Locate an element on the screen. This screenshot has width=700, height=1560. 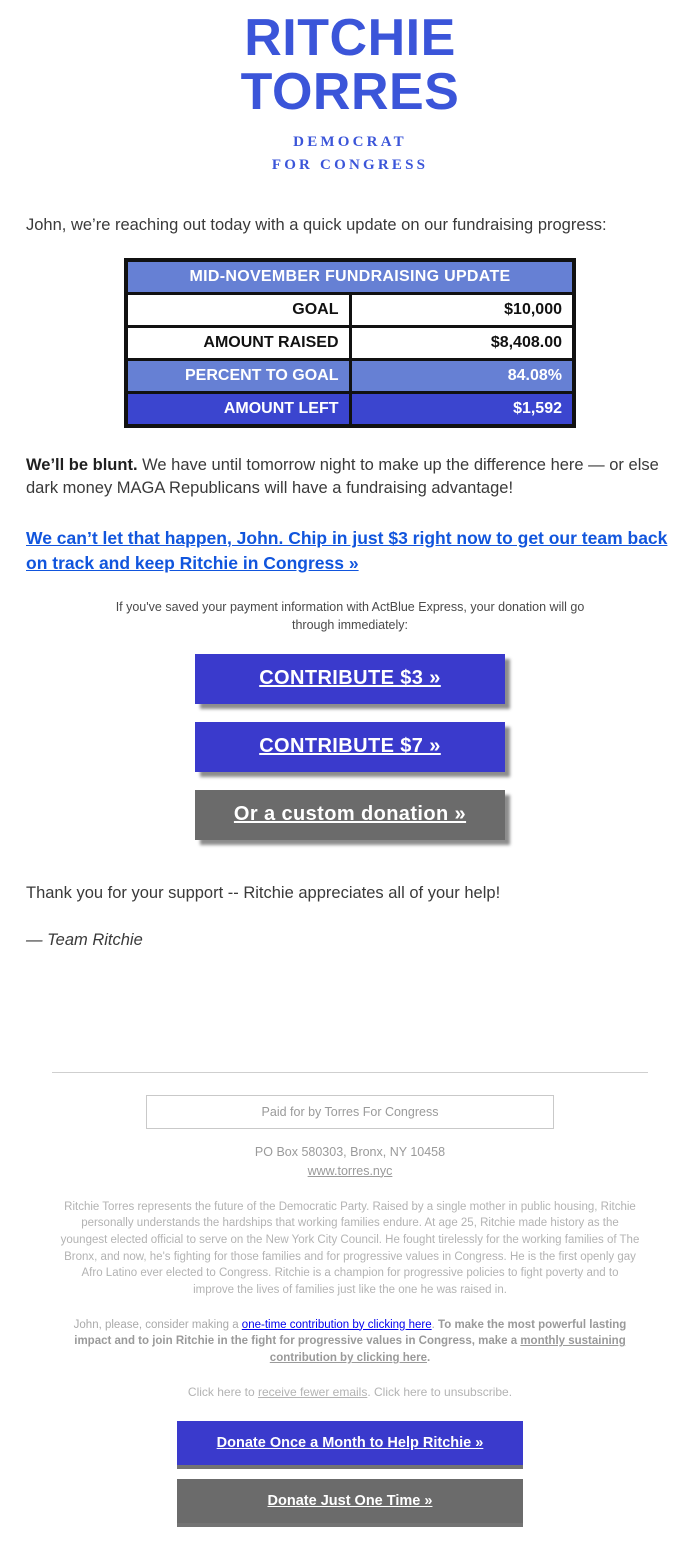
table-header-row: MID-NOVEMBER FUNDRAISING UPDATE is located at coordinates (350, 277).